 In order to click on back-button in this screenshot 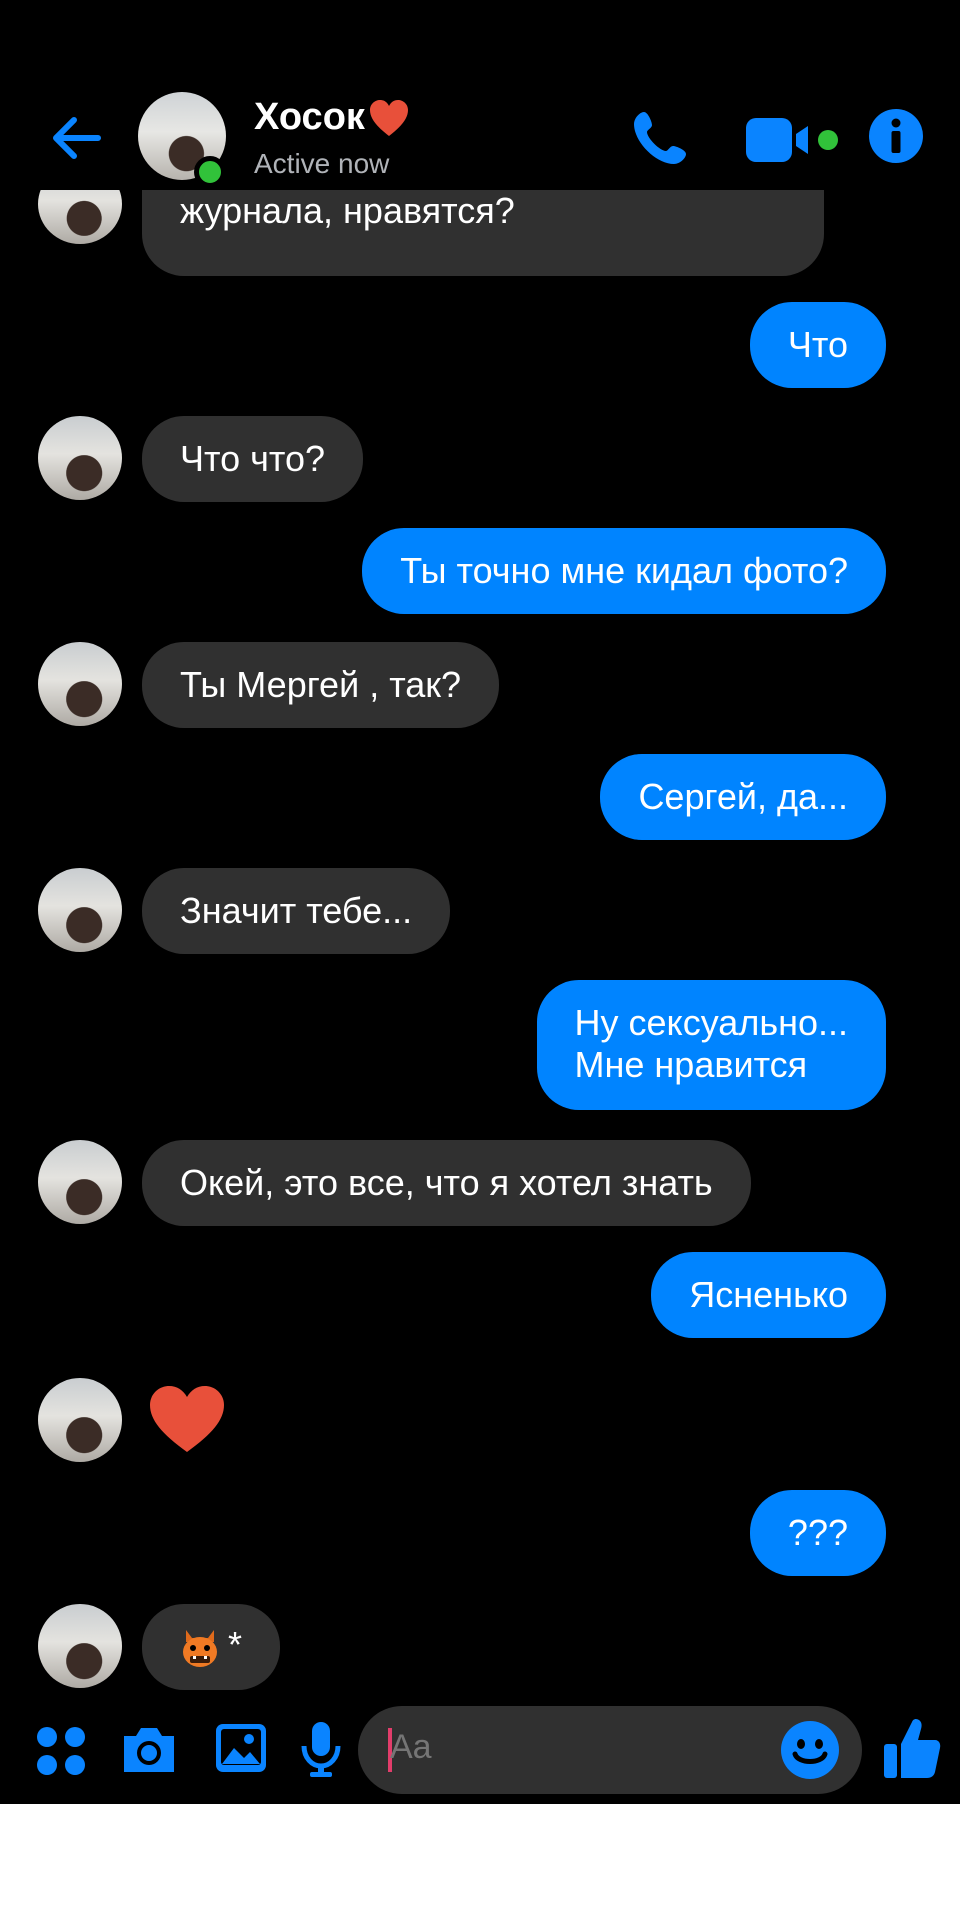, I will do `click(76, 138)`.